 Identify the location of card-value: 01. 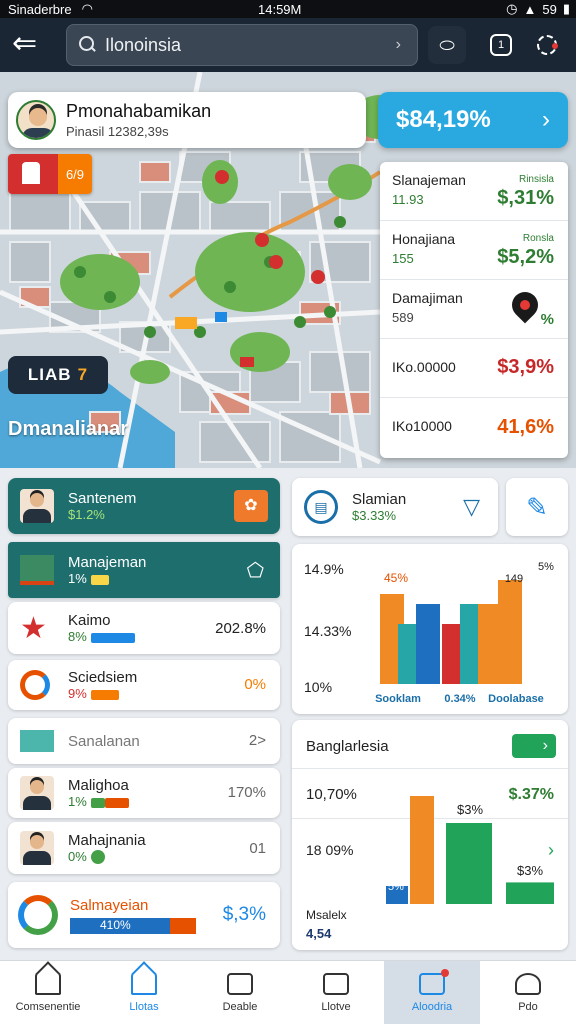
(257, 848).